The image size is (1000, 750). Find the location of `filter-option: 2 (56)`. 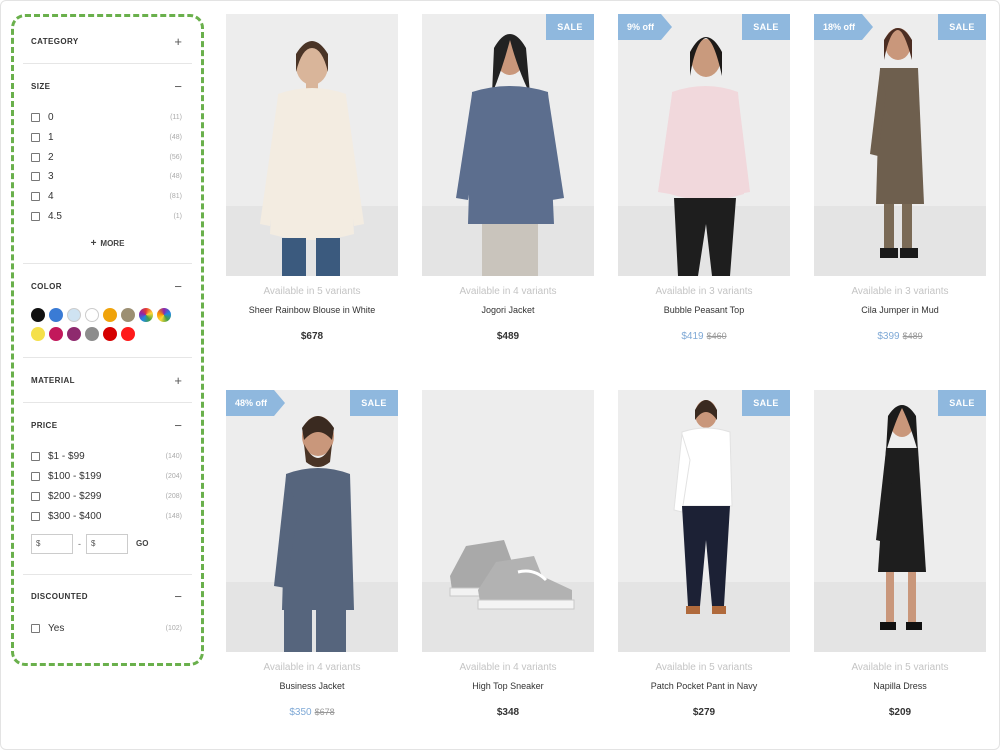

filter-option: 2 (56) is located at coordinates (107, 157).